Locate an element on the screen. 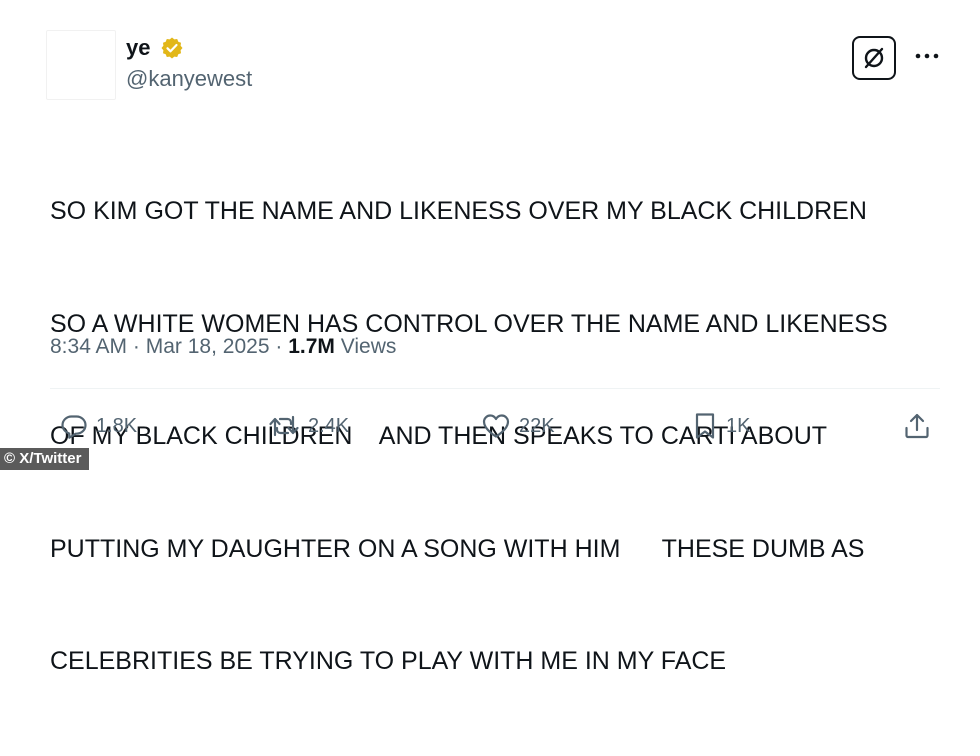  grok-icon is located at coordinates (874, 58).